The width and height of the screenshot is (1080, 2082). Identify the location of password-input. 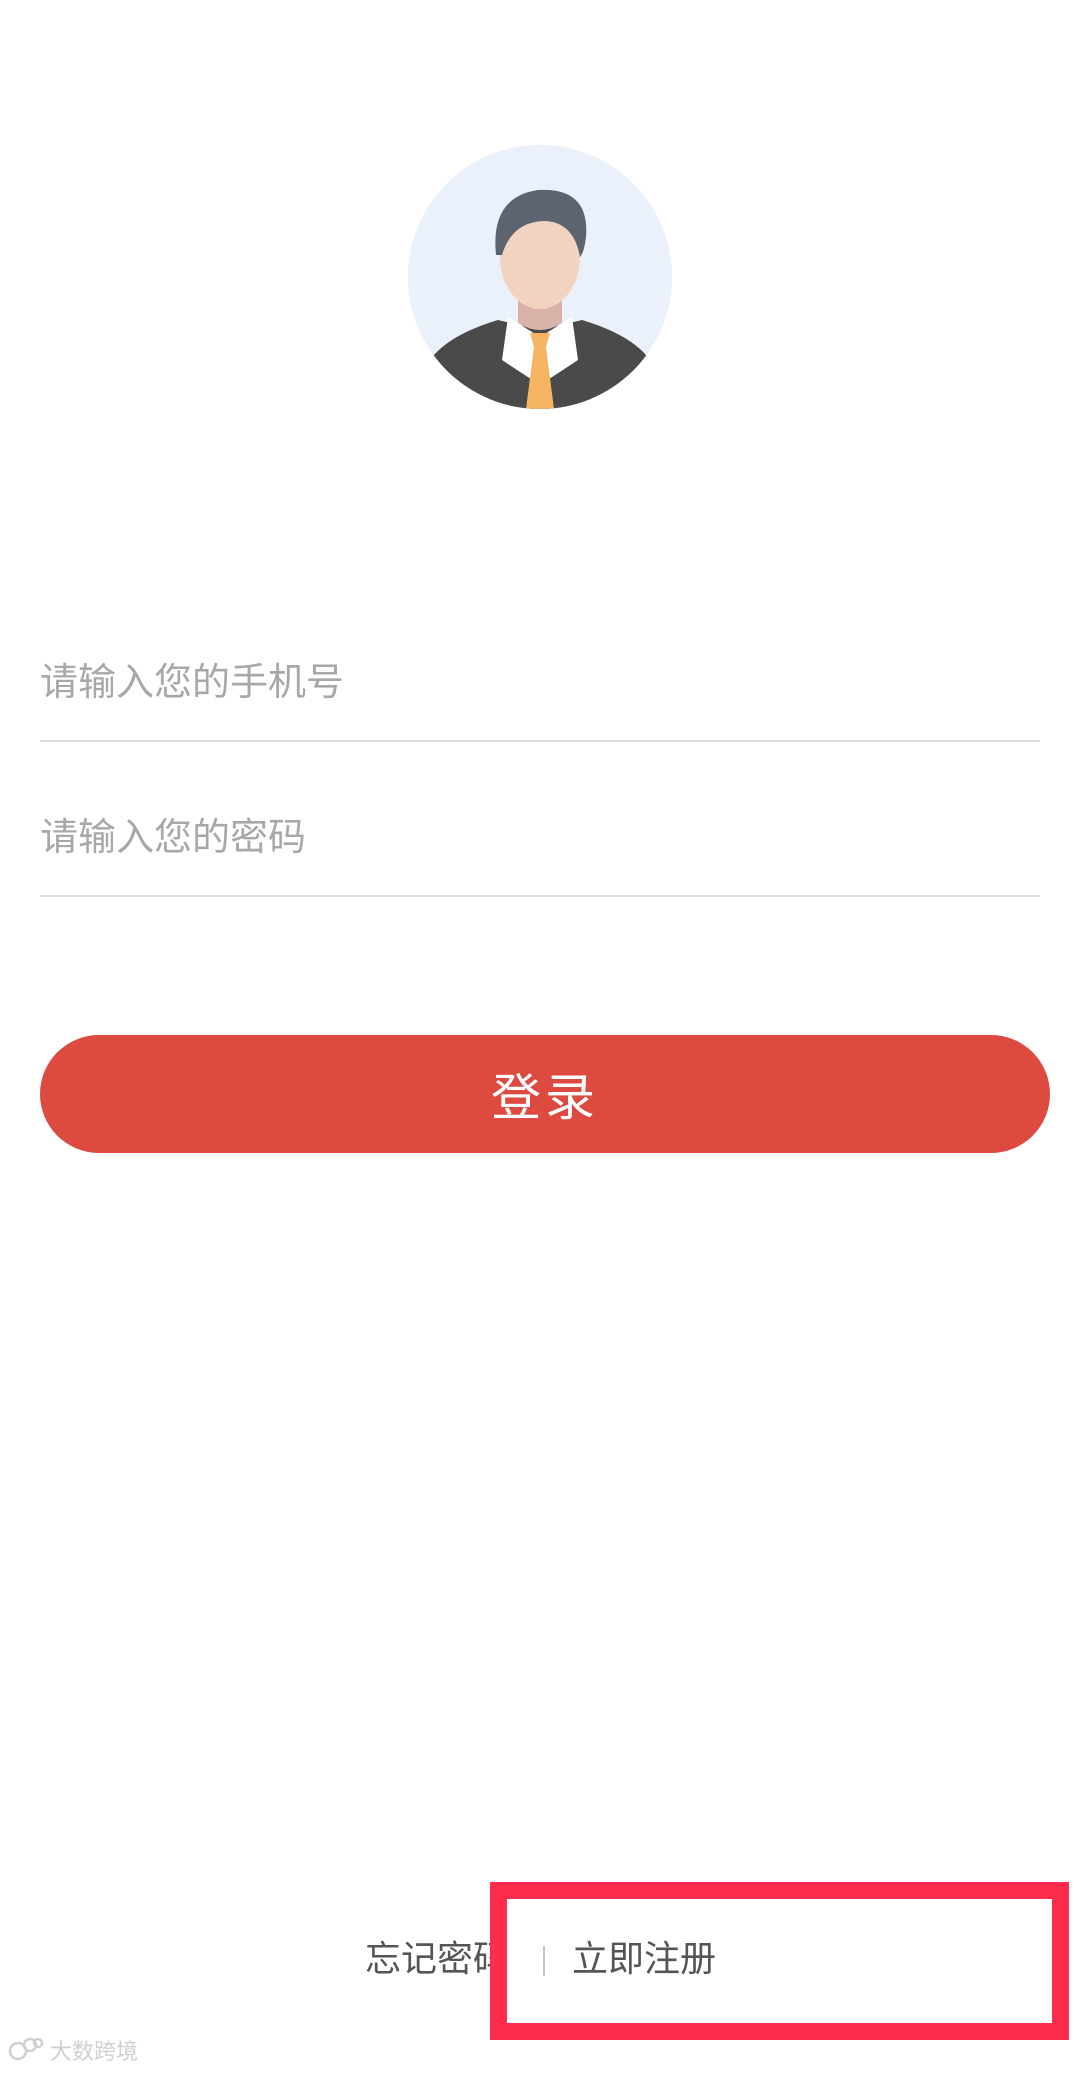
(540, 837).